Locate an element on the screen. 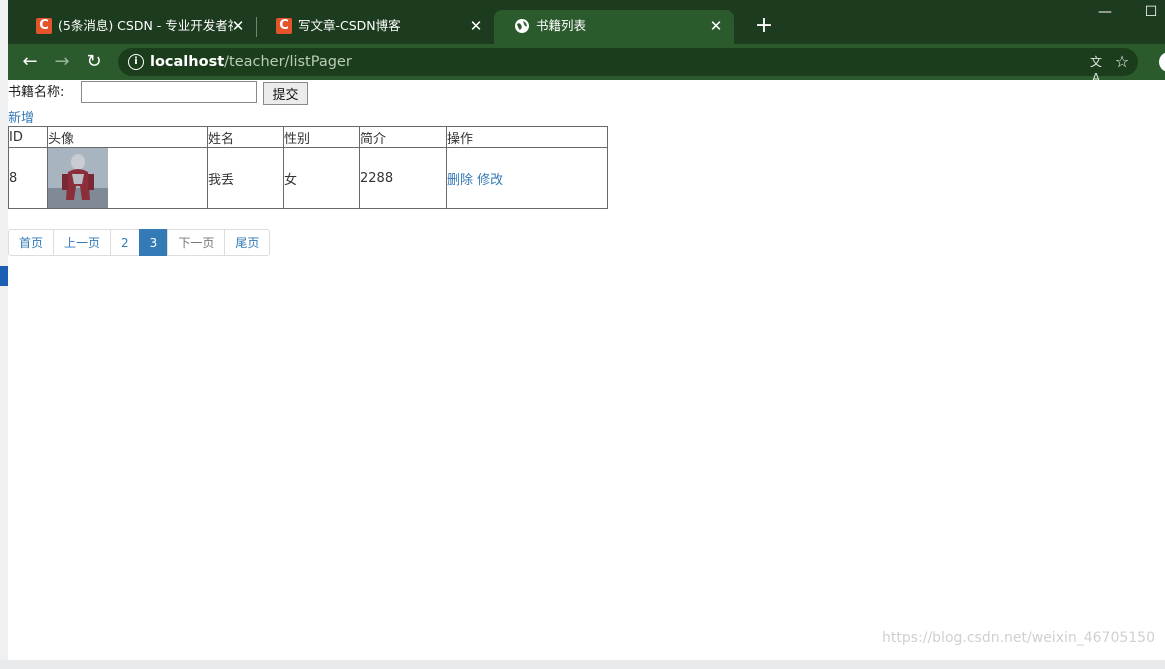  header-avatar: 头像 is located at coordinates (127, 137).